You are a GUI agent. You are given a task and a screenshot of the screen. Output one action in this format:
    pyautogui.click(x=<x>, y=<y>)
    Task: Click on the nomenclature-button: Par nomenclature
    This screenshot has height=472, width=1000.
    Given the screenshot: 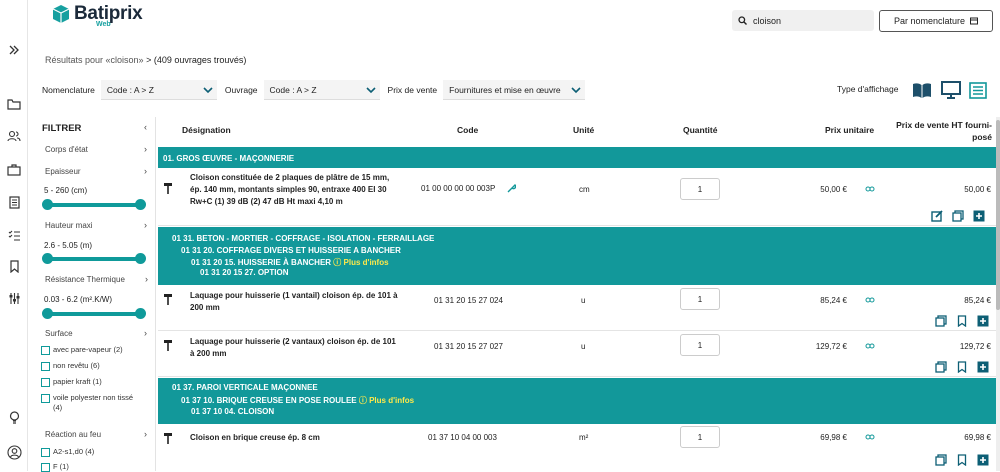 What is the action you would take?
    pyautogui.click(x=936, y=21)
    